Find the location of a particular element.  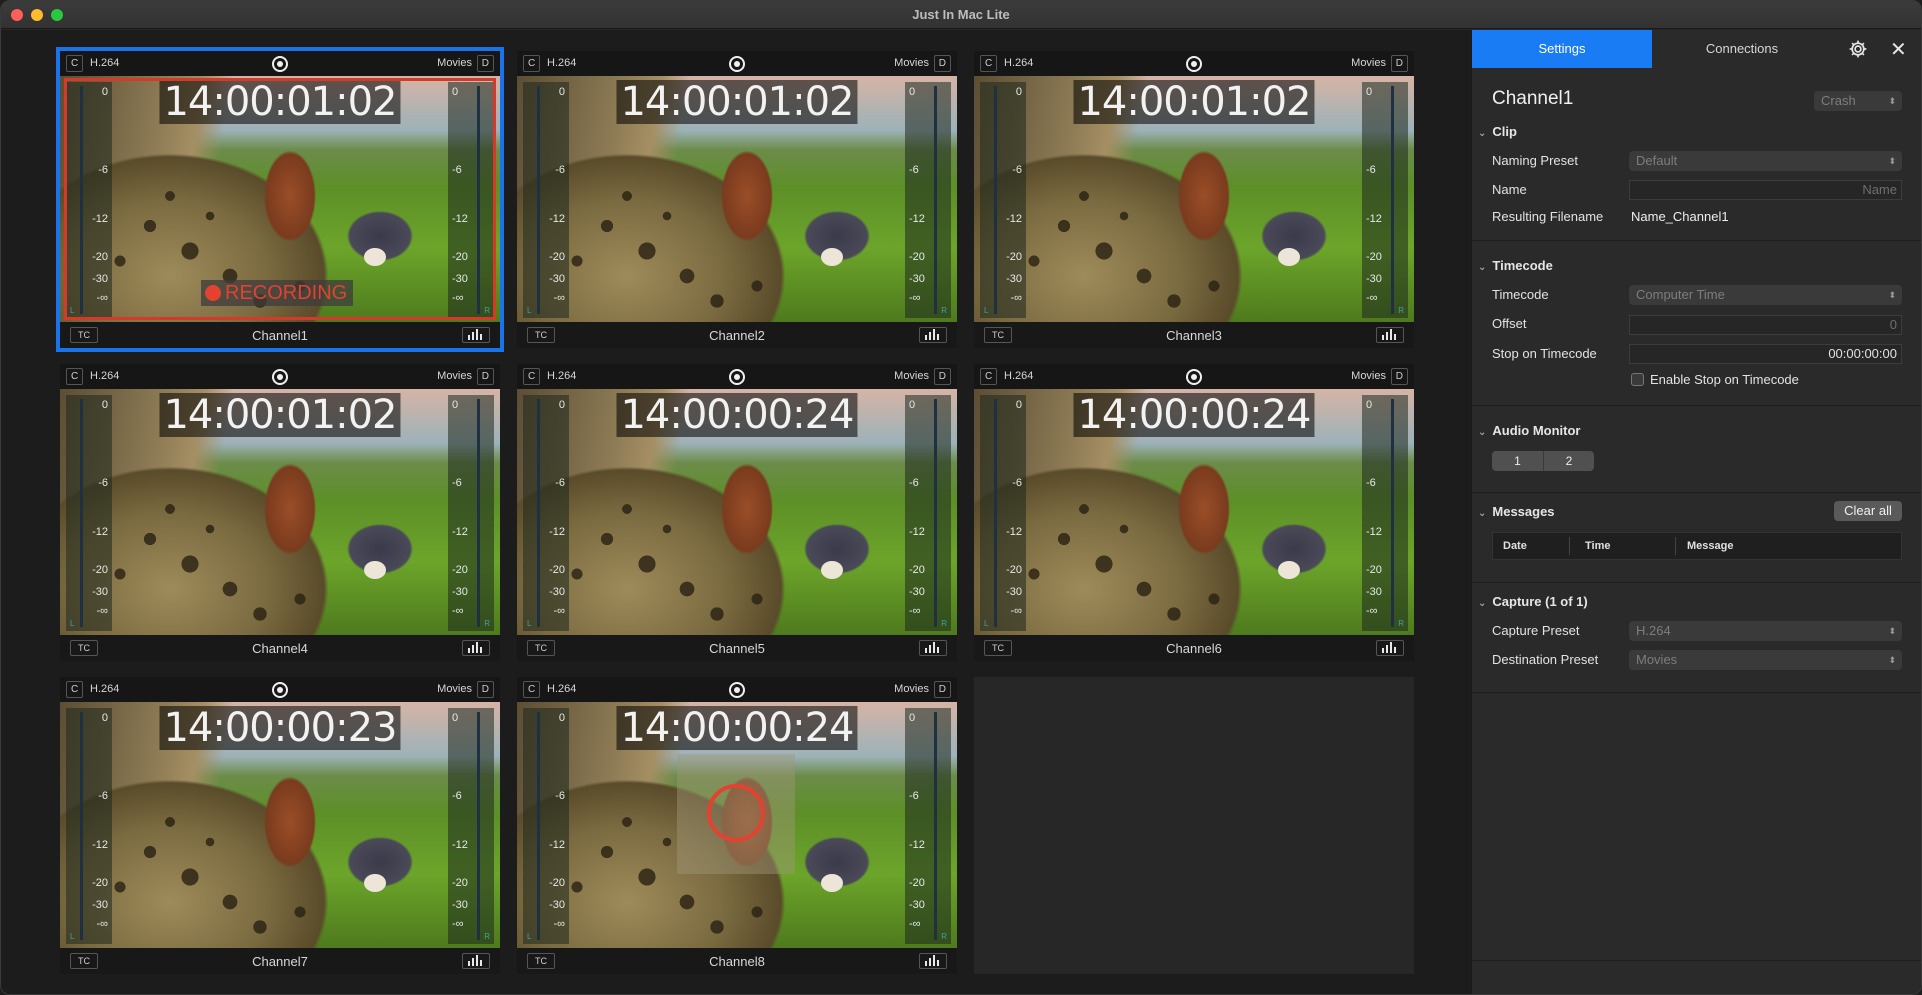

close-icon: ✕ is located at coordinates (1898, 49).